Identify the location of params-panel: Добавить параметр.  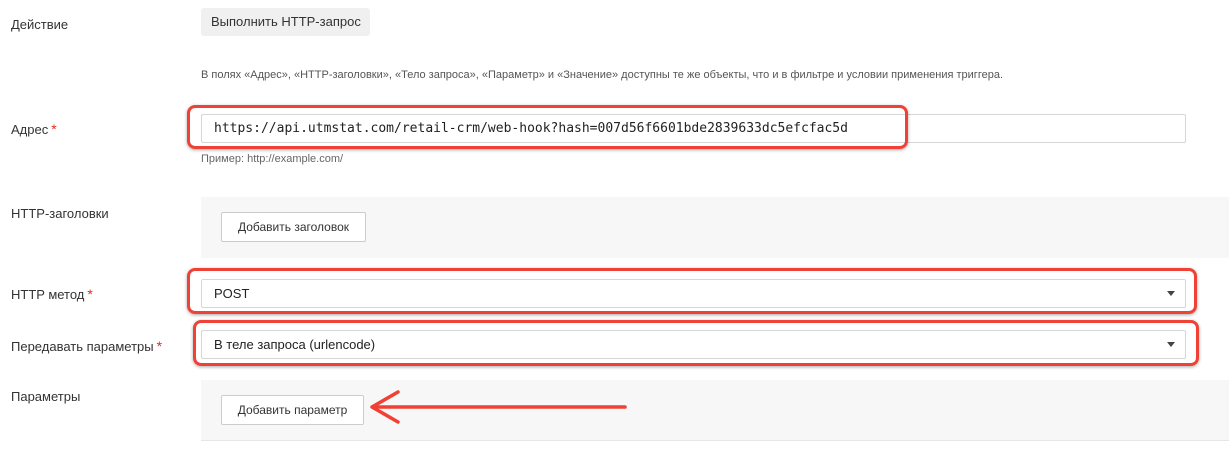
(715, 410).